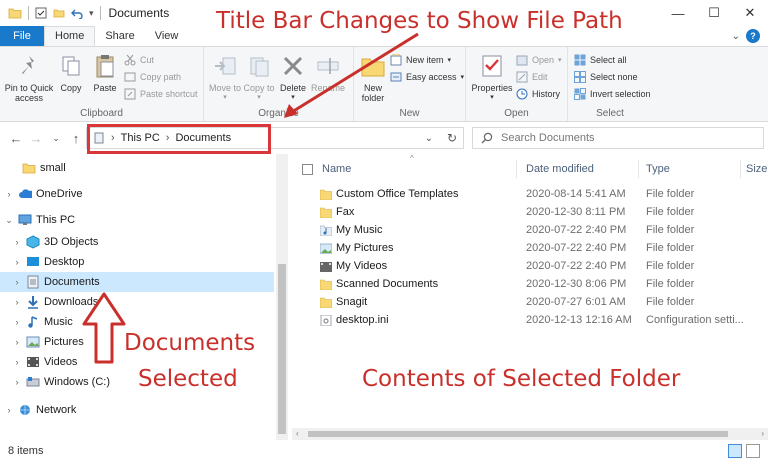 This screenshot has height=462, width=768. Describe the element at coordinates (137, 220) in the screenshot. I see `nav-item-this-pc: ⌄ This PC` at that location.